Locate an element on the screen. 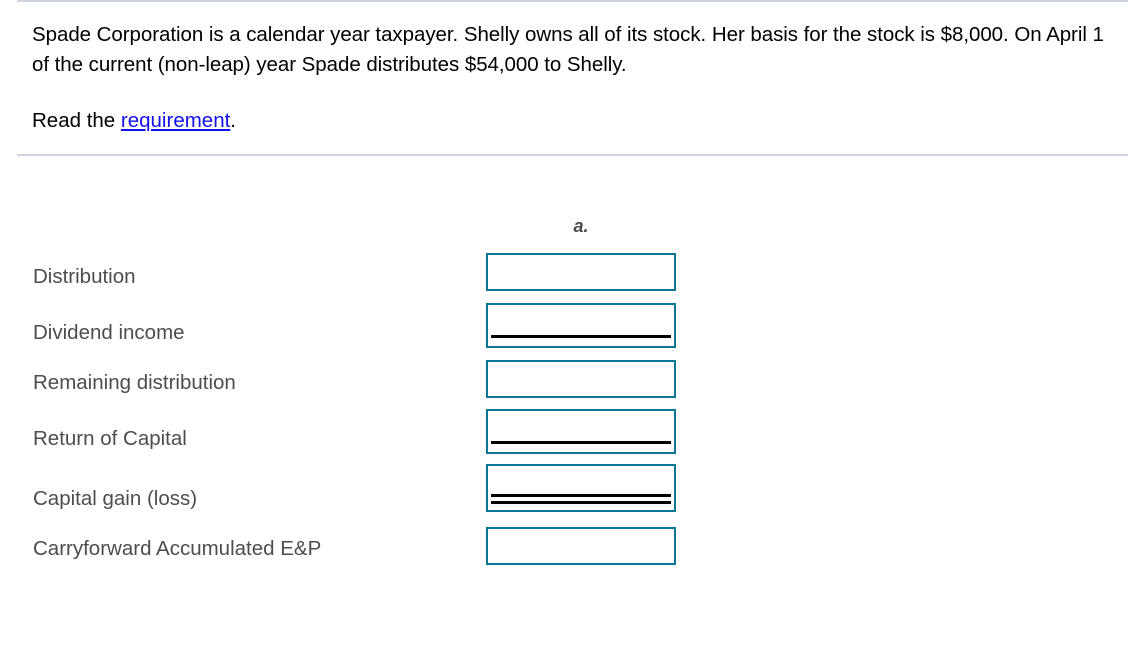  answer-box-return-of-capital is located at coordinates (581, 431).